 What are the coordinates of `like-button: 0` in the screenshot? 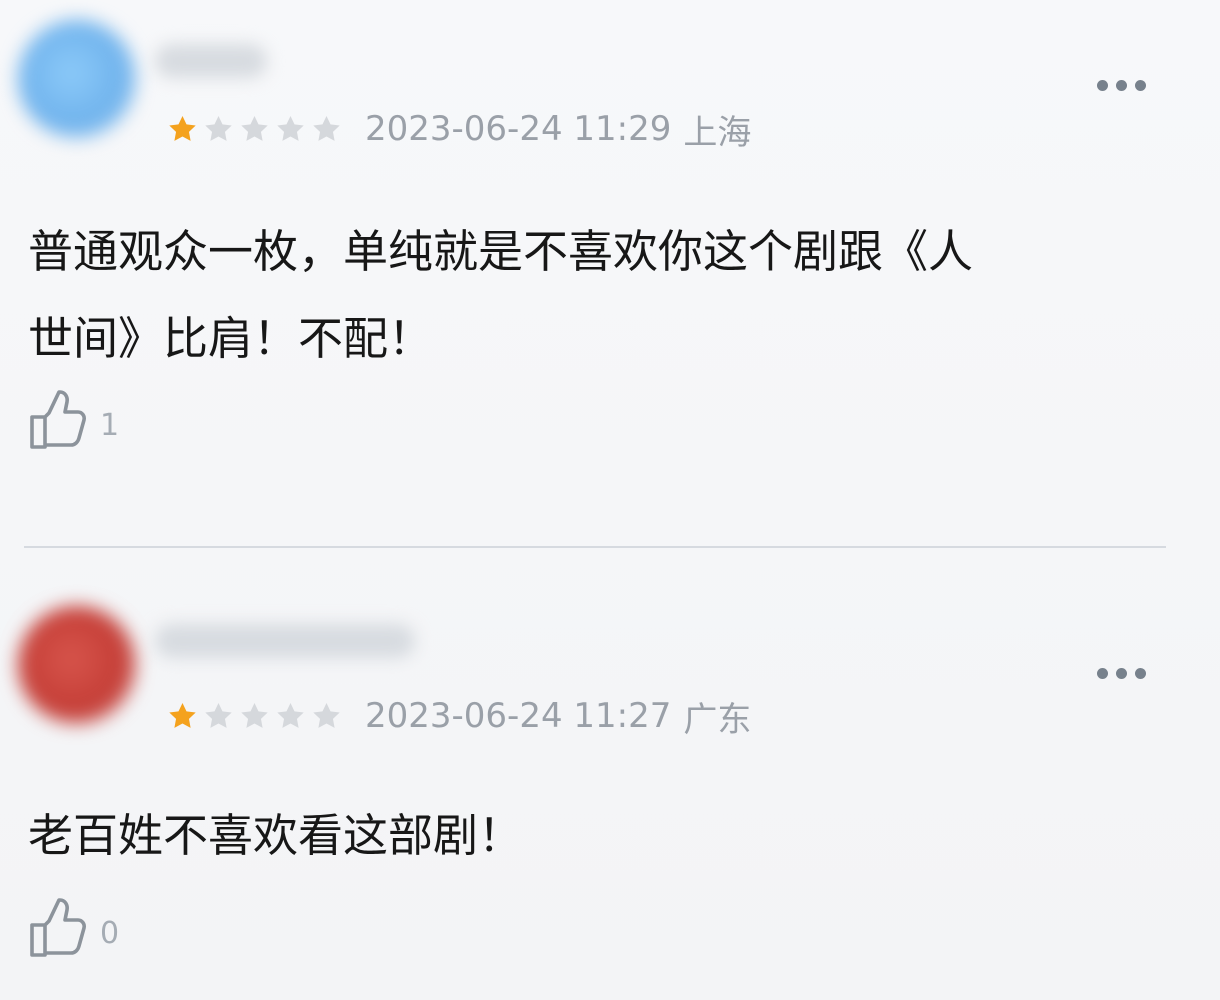 It's located at (73, 929).